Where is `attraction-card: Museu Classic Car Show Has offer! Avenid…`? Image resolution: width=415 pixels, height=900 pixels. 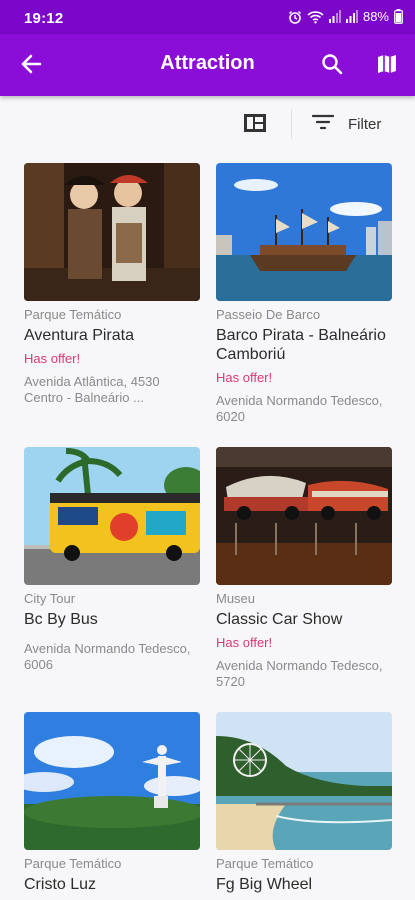 attraction-card: Museu Classic Car Show Has offer! Avenid… is located at coordinates (304, 568).